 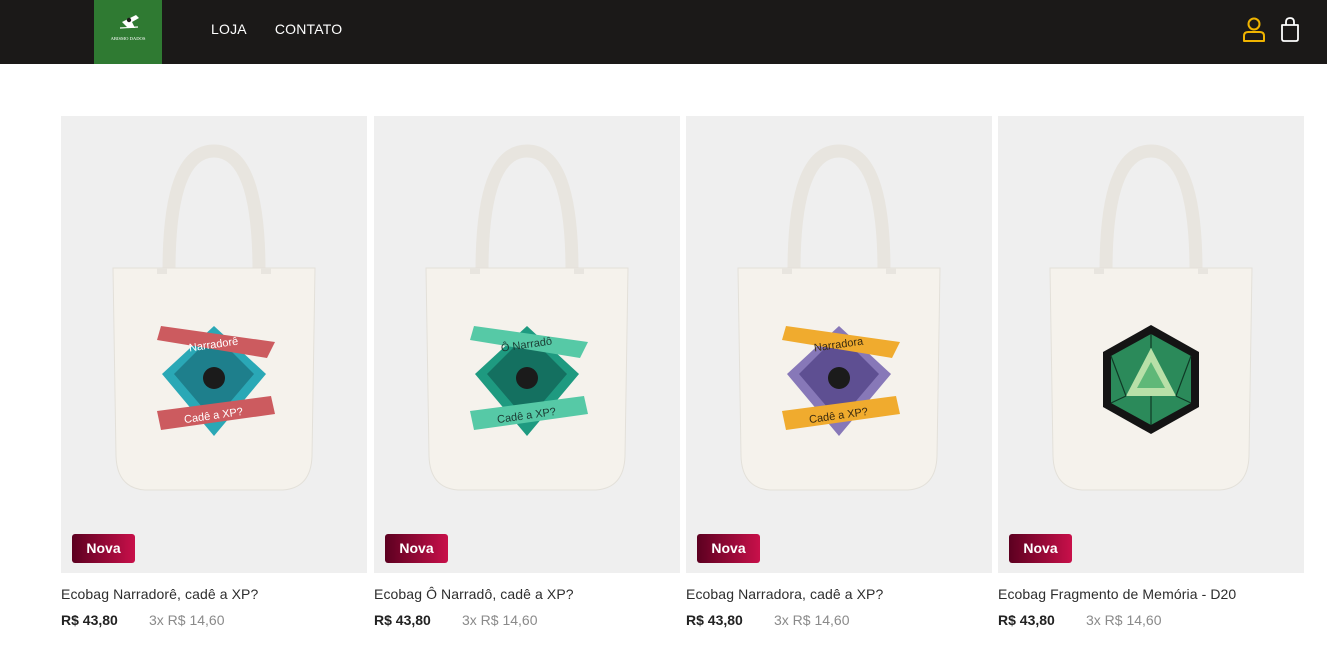 What do you see at coordinates (663, 32) in the screenshot?
I see `top-navigation-bar: ABISMO DADOS LOJA CONTATO` at bounding box center [663, 32].